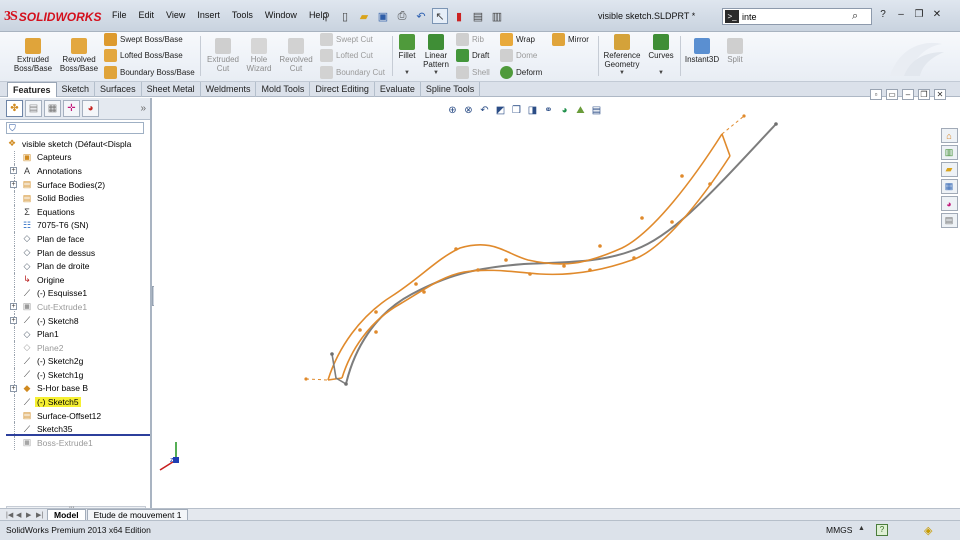 Image resolution: width=960 pixels, height=540 pixels. Describe the element at coordinates (570, 39) in the screenshot. I see `mirror-button: Mirror` at that location.